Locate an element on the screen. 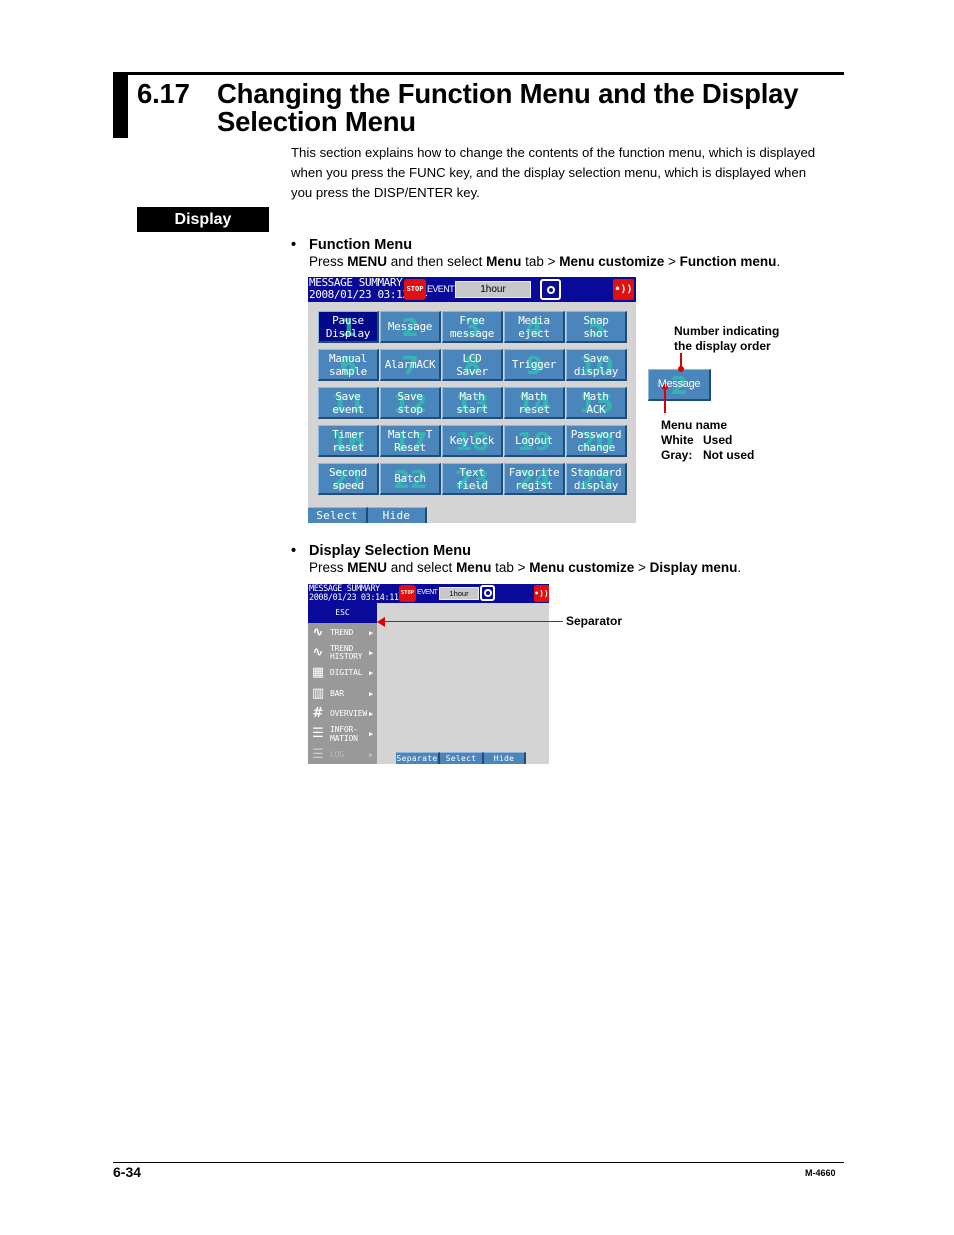 The width and height of the screenshot is (954, 1235). name-leader-line is located at coordinates (665, 401).